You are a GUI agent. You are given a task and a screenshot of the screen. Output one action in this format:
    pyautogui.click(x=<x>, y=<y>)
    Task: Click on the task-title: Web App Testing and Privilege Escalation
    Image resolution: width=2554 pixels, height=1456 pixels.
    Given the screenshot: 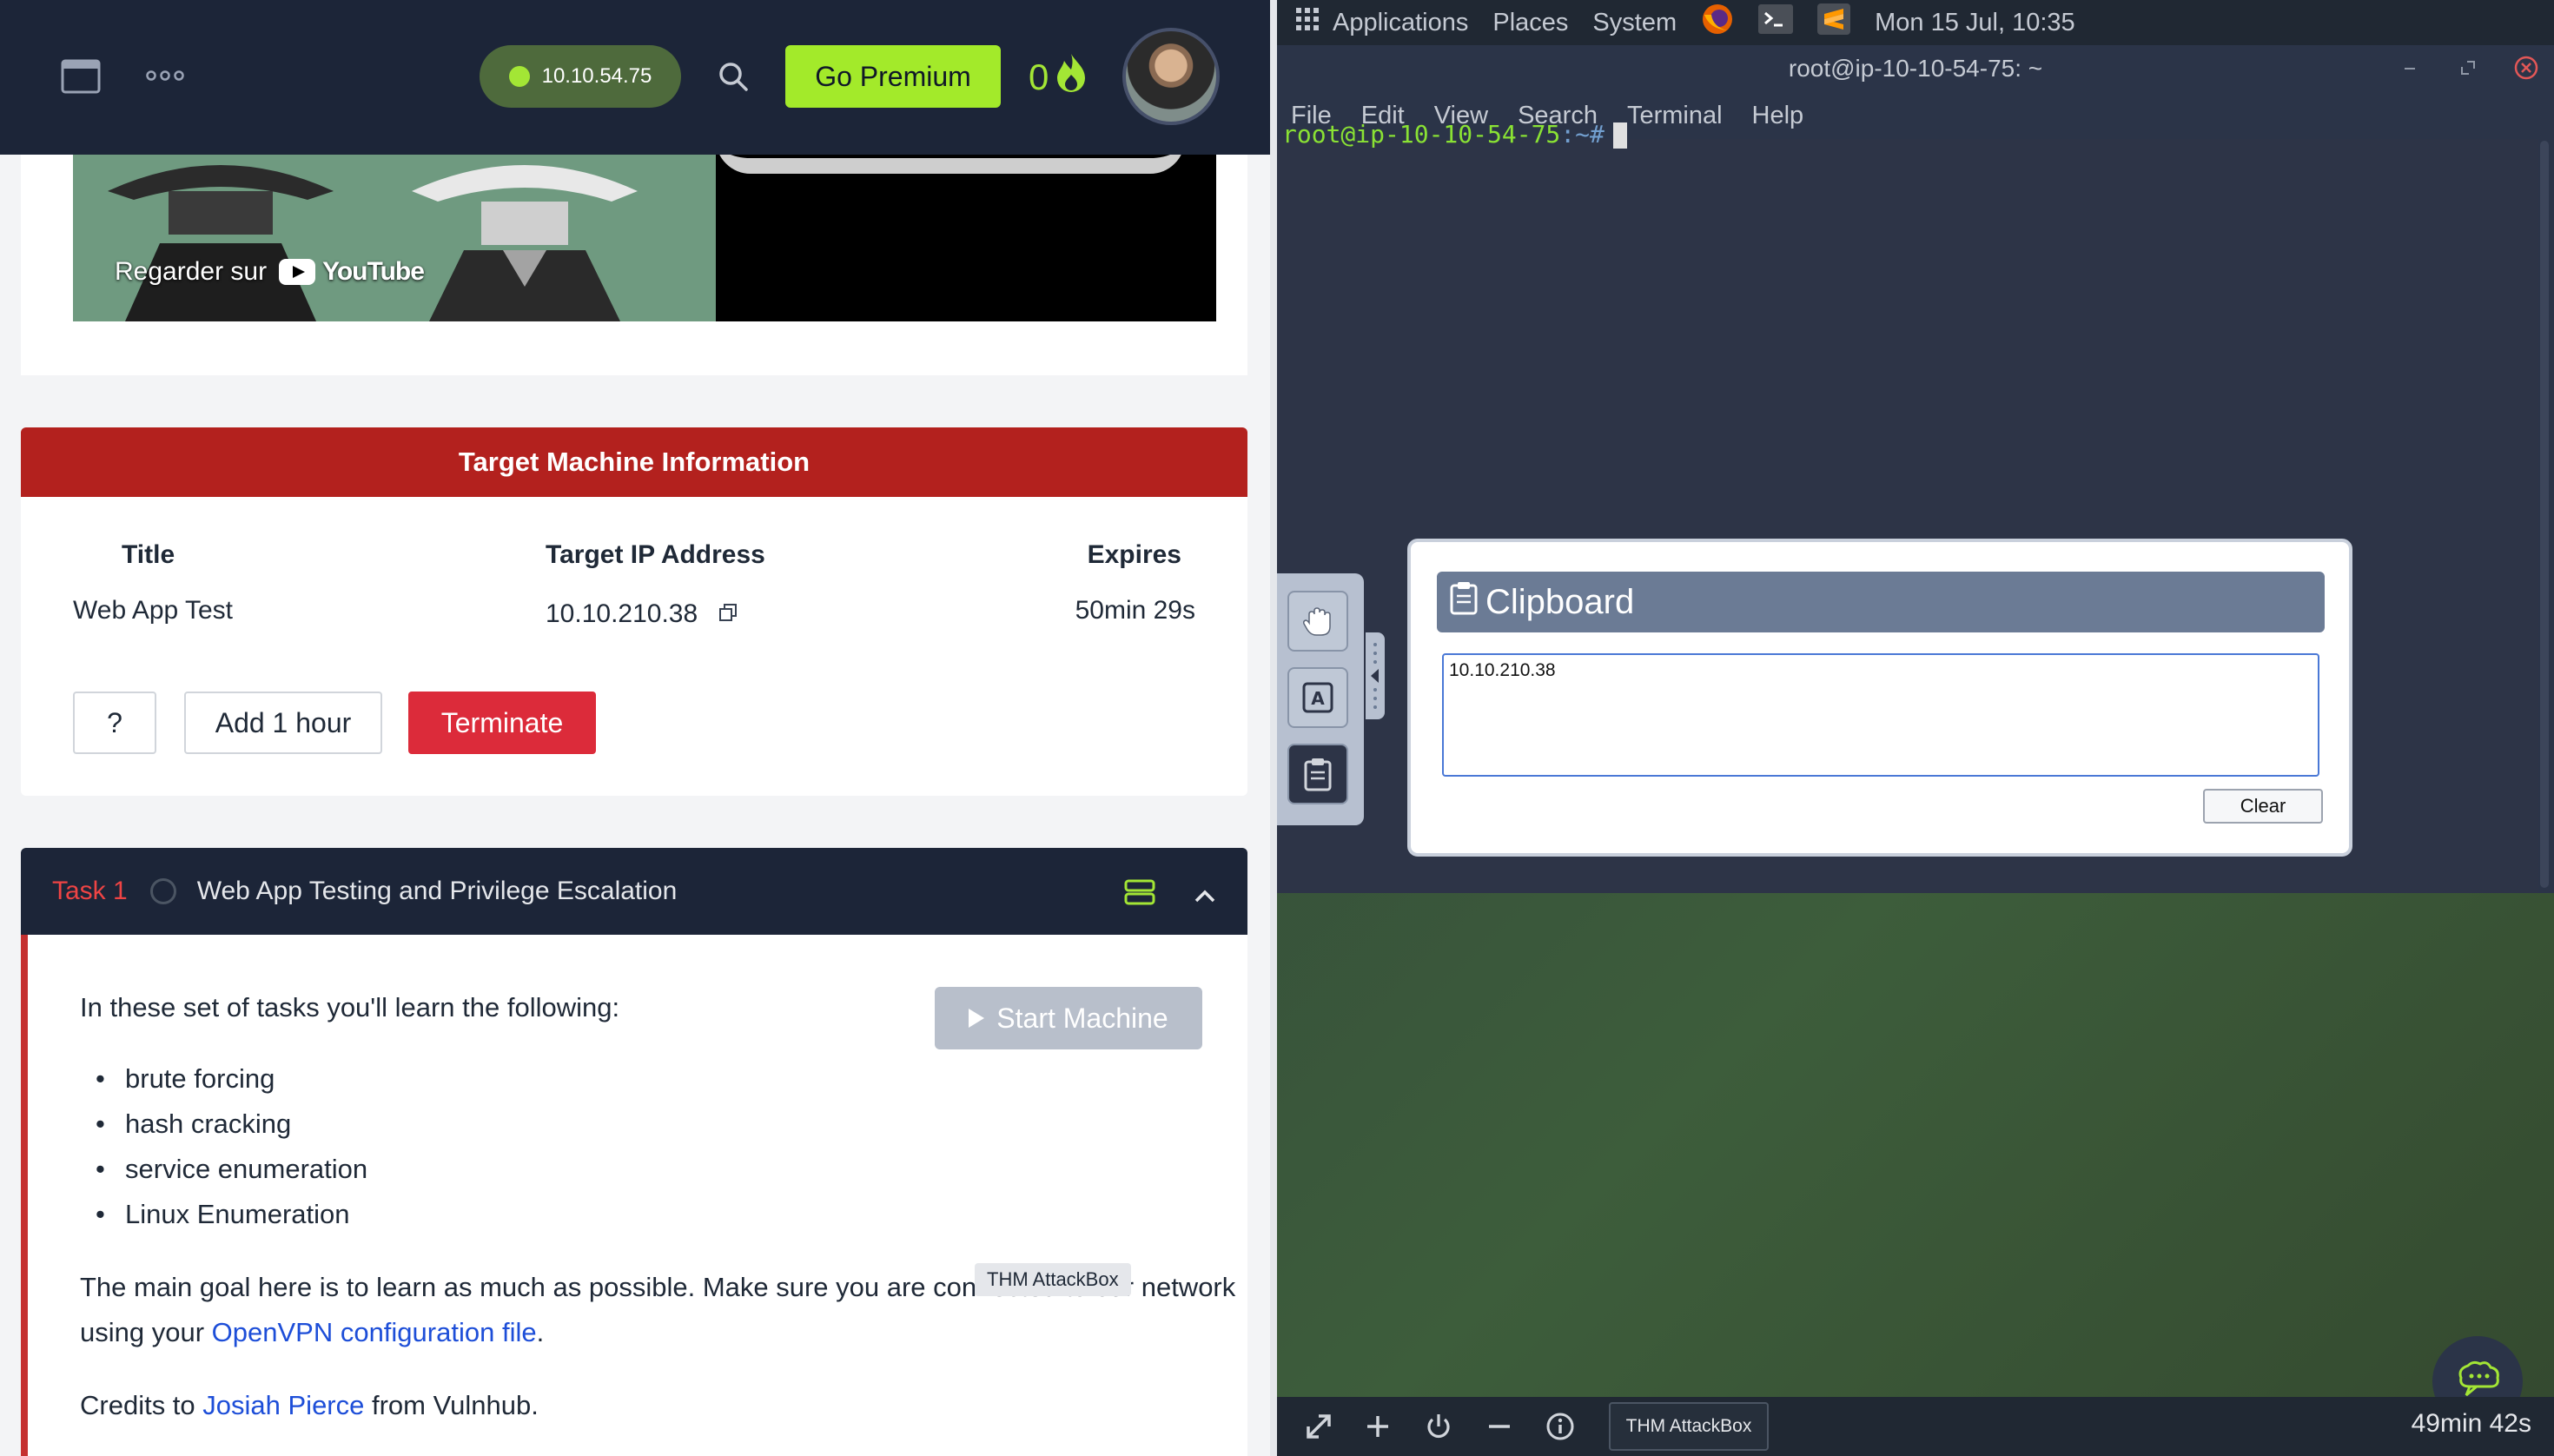 What is the action you would take?
    pyautogui.click(x=437, y=891)
    